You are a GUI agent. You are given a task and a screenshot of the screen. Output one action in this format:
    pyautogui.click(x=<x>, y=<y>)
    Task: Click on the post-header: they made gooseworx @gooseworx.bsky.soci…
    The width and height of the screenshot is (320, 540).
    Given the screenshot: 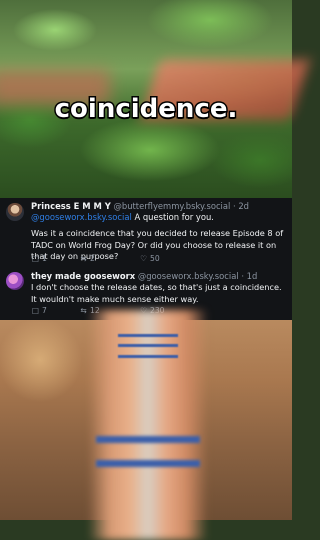 What is the action you would take?
    pyautogui.click(x=144, y=276)
    